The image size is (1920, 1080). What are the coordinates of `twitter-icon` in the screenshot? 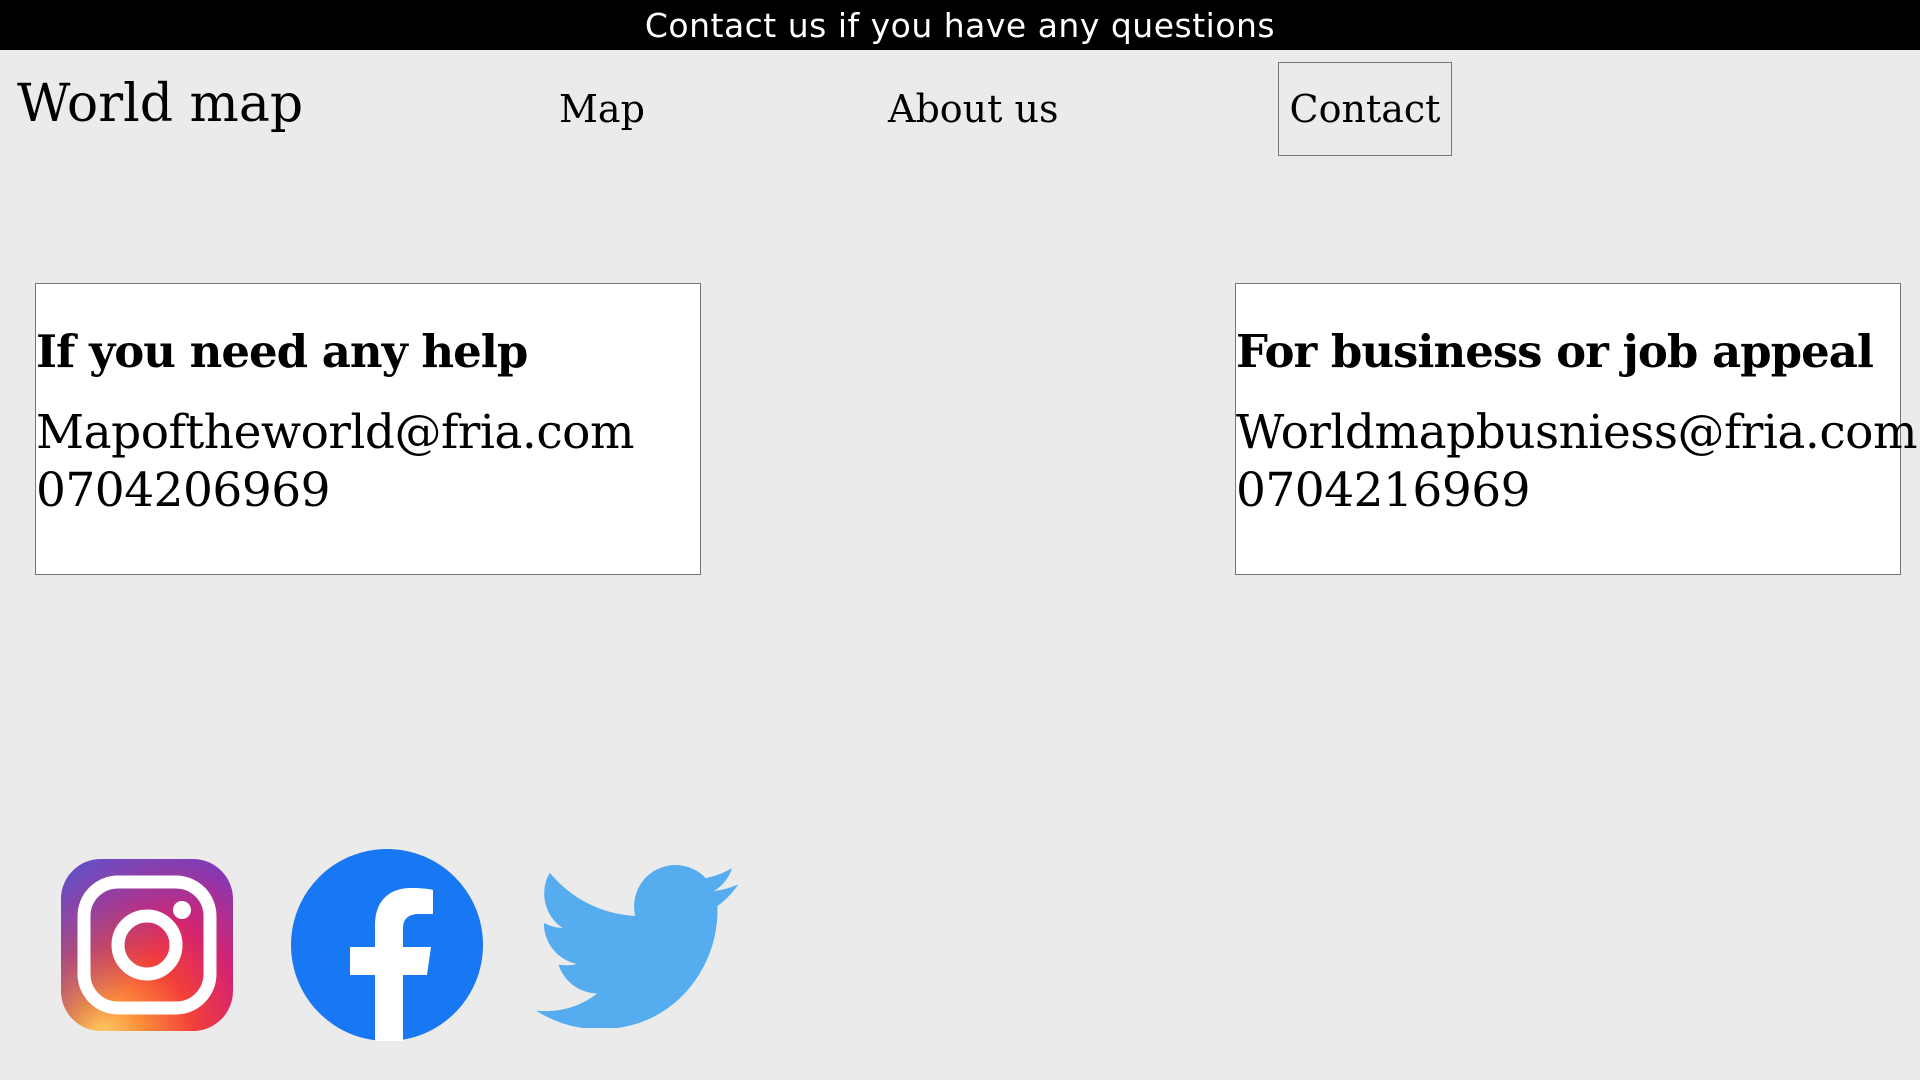 It's located at (637, 947).